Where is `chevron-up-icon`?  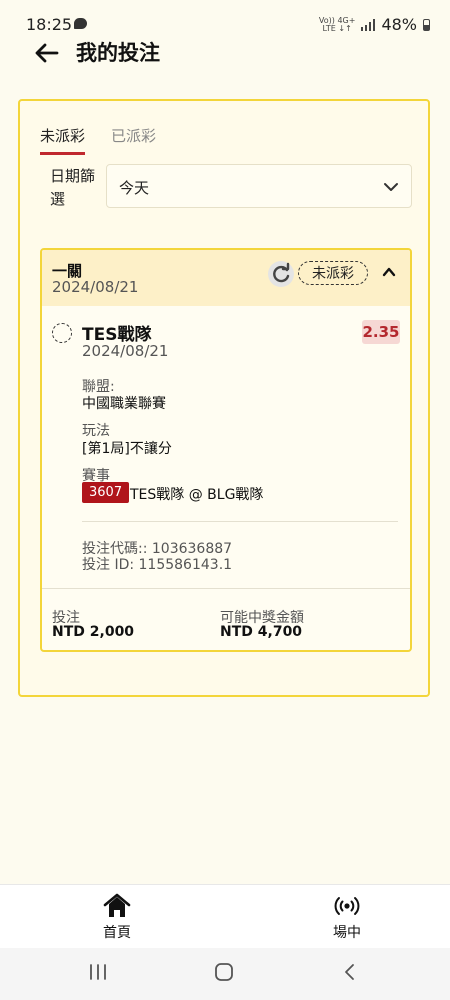
chevron-up-icon is located at coordinates (389, 272).